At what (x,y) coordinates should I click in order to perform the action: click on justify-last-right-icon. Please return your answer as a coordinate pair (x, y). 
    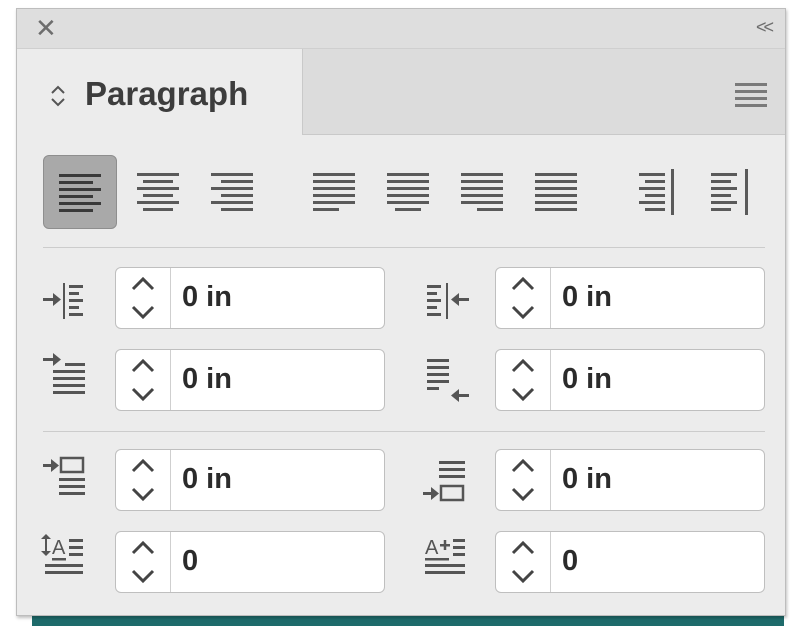
    Looking at the image, I should click on (482, 192).